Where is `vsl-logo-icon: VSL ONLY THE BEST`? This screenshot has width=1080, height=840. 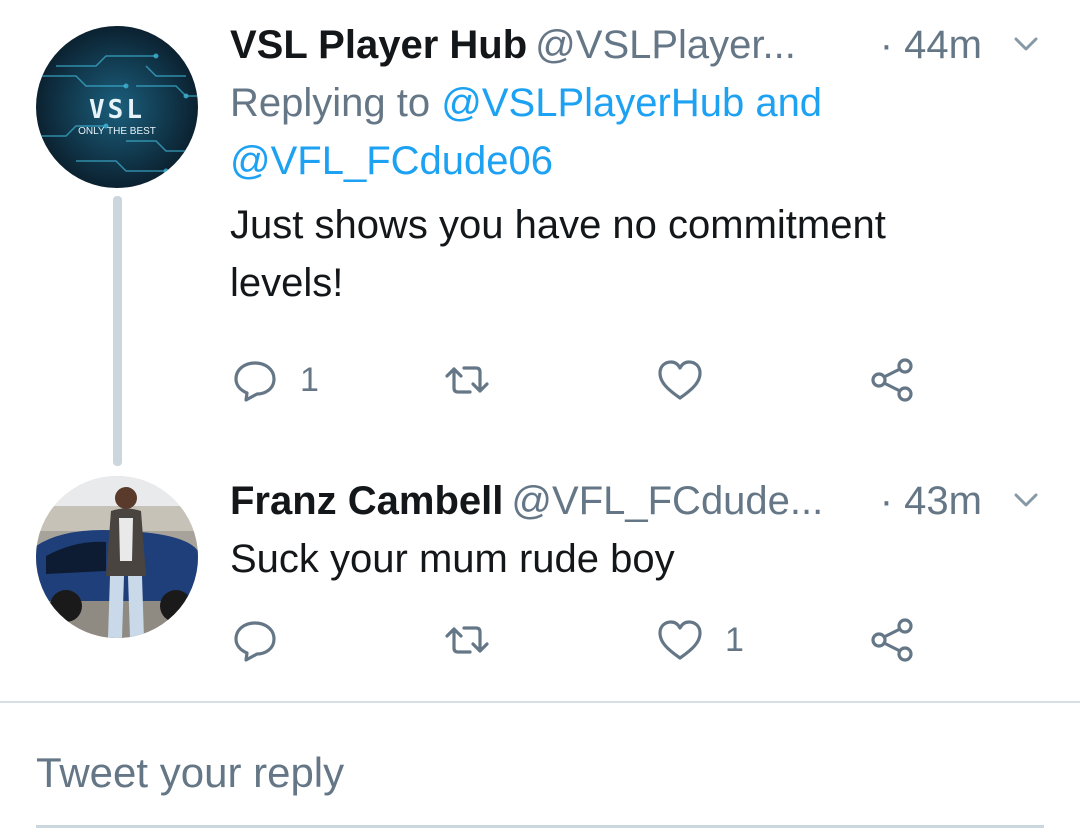
vsl-logo-icon: VSL ONLY THE BEST is located at coordinates (117, 107).